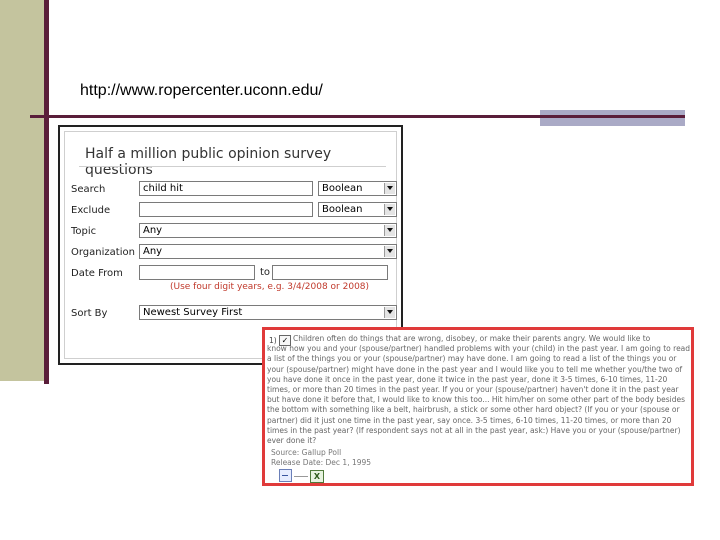 Image resolution: width=720 pixels, height=540 pixels. What do you see at coordinates (330, 272) in the screenshot?
I see `date-to-input` at bounding box center [330, 272].